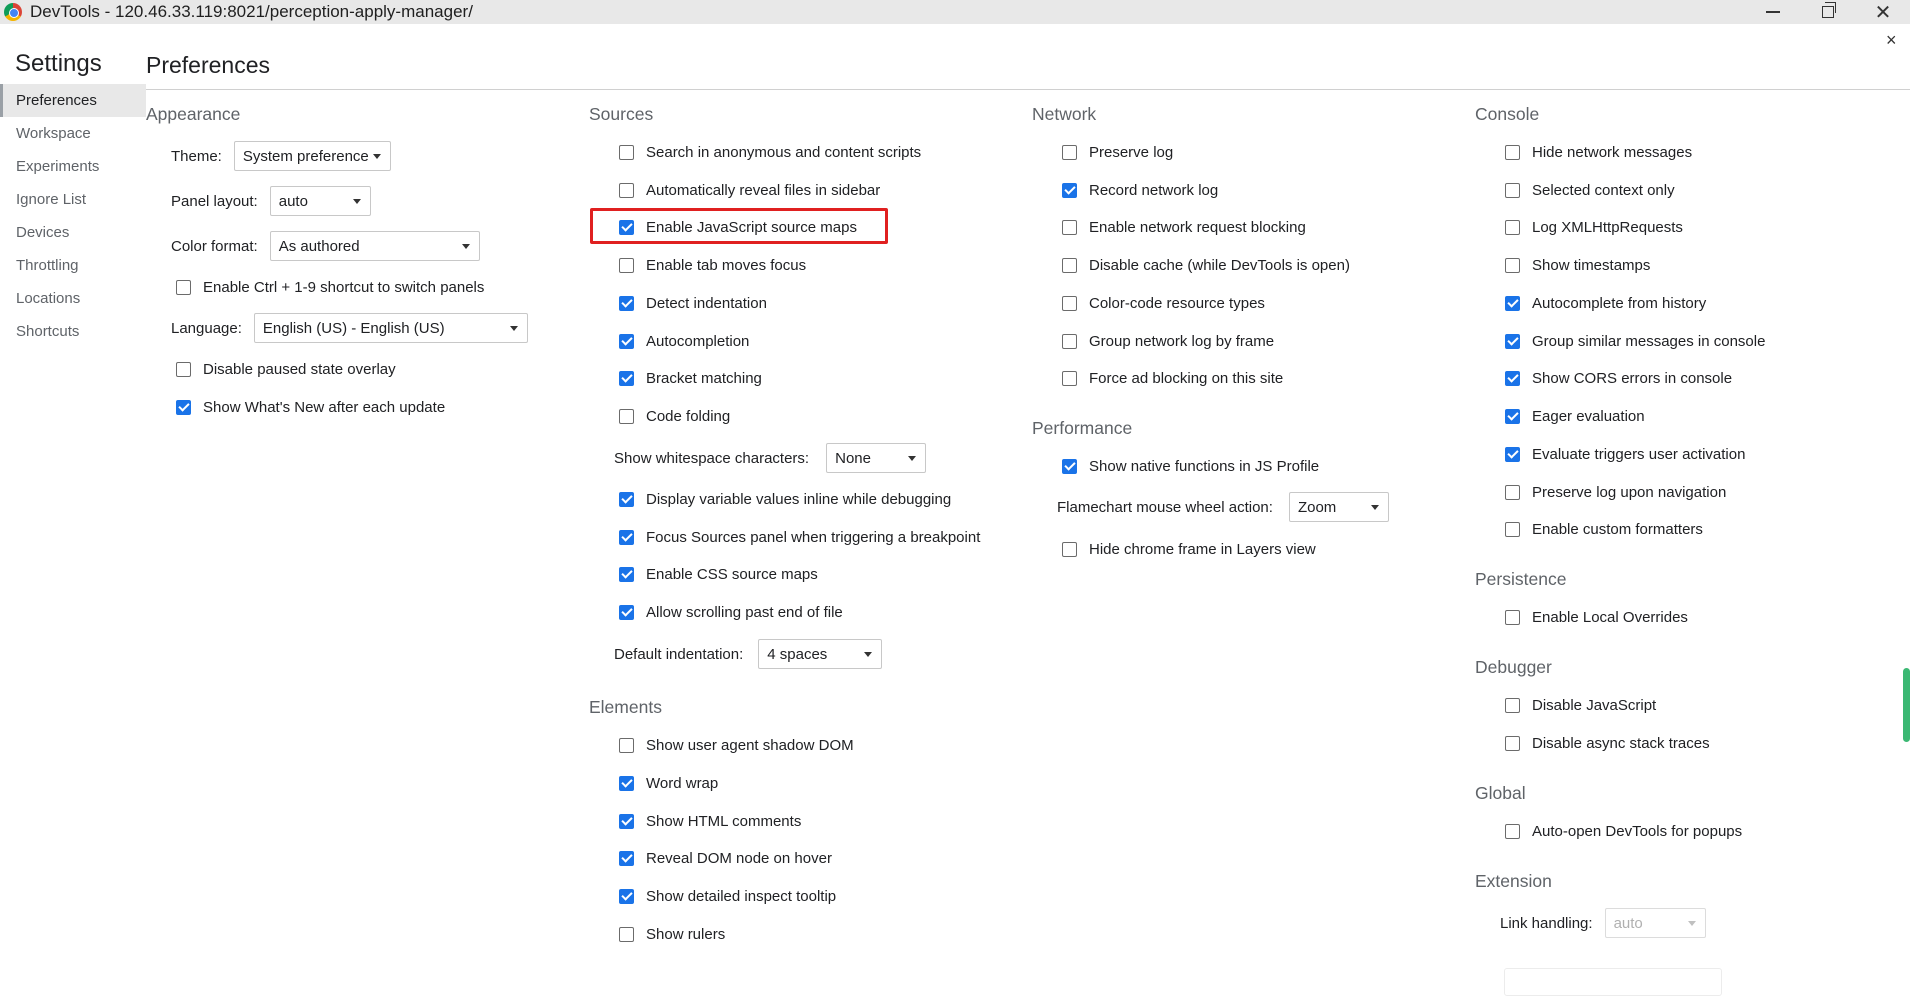 This screenshot has width=1910, height=997. What do you see at coordinates (749, 190) in the screenshot?
I see `sources-option: Automatically reveal files in sidebar` at bounding box center [749, 190].